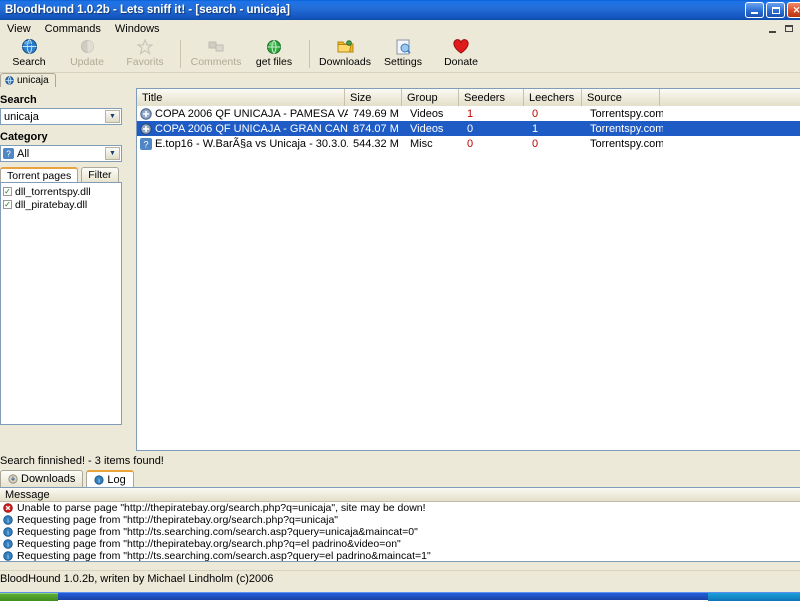 This screenshot has height=601, width=800. Describe the element at coordinates (100, 174) in the screenshot. I see `tab-filter: Filter` at that location.